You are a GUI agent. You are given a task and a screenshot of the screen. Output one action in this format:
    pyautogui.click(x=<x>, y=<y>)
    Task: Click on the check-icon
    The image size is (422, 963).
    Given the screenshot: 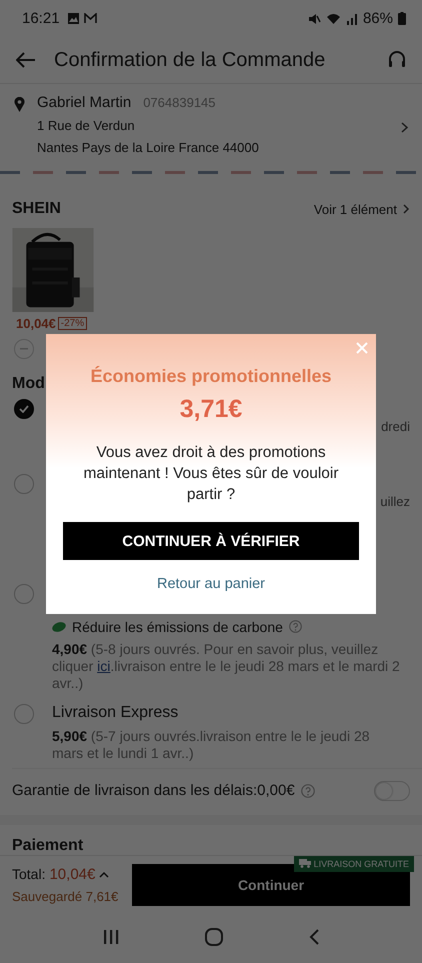 What is the action you would take?
    pyautogui.click(x=24, y=409)
    